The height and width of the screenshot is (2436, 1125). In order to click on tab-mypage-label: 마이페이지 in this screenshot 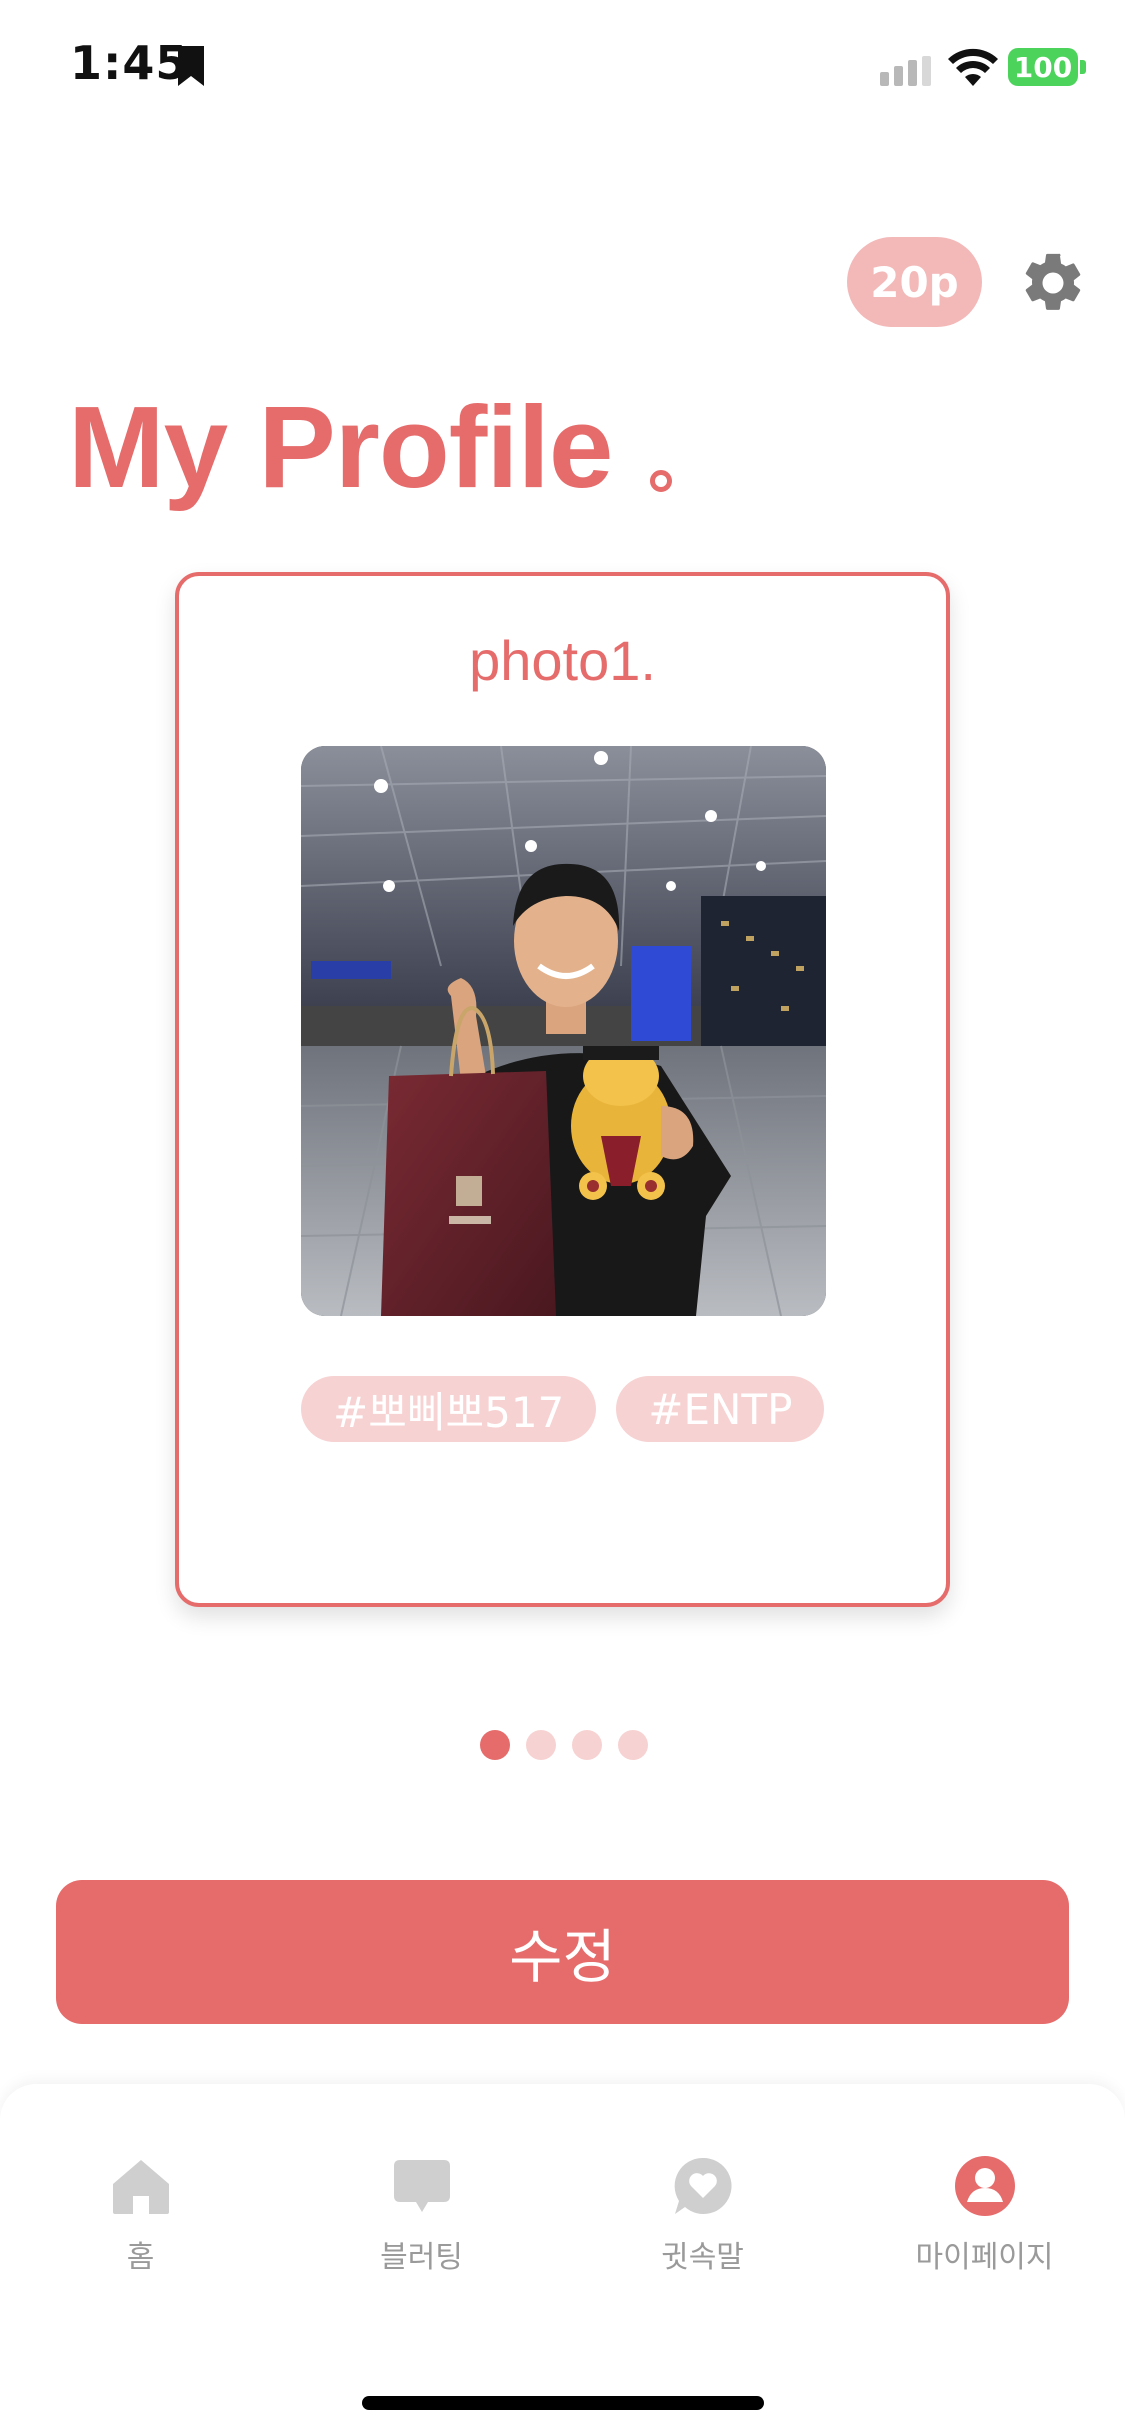, I will do `click(984, 2257)`.